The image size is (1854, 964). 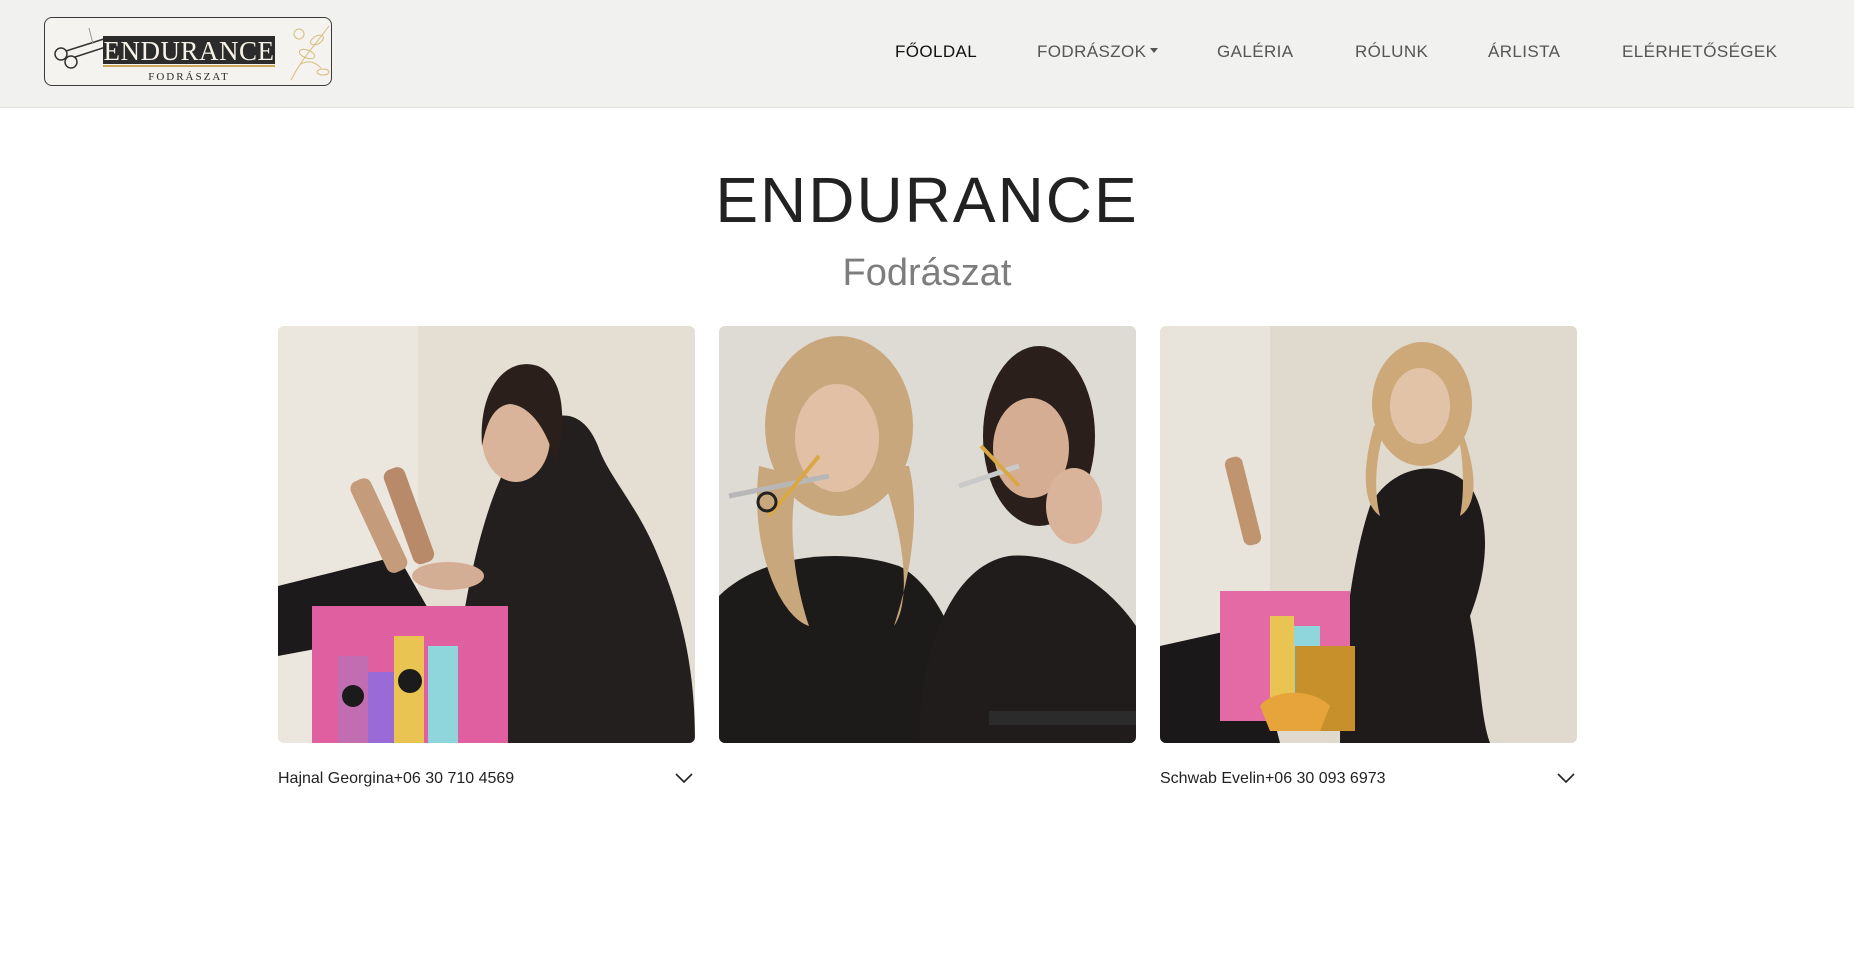 I want to click on stylist-photo-duo, so click(x=927, y=534).